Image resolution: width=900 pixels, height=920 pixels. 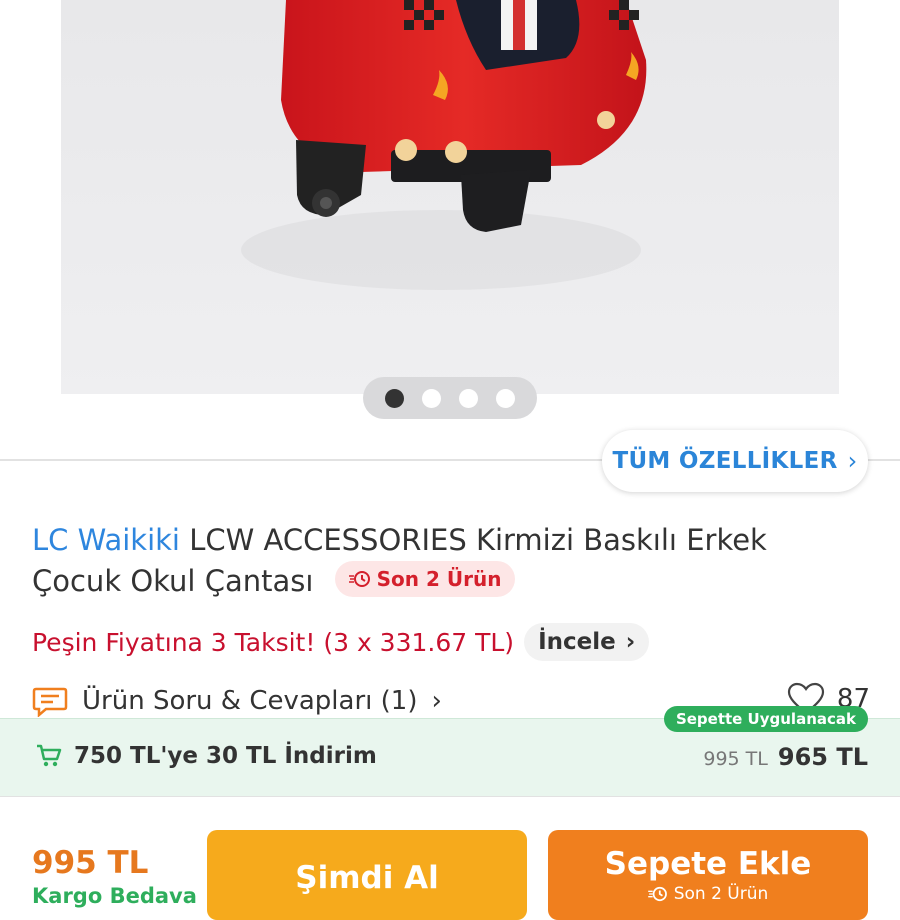 What do you see at coordinates (250, 701) in the screenshot?
I see `qa-label: Ürün Soru & Cevapları (1)` at bounding box center [250, 701].